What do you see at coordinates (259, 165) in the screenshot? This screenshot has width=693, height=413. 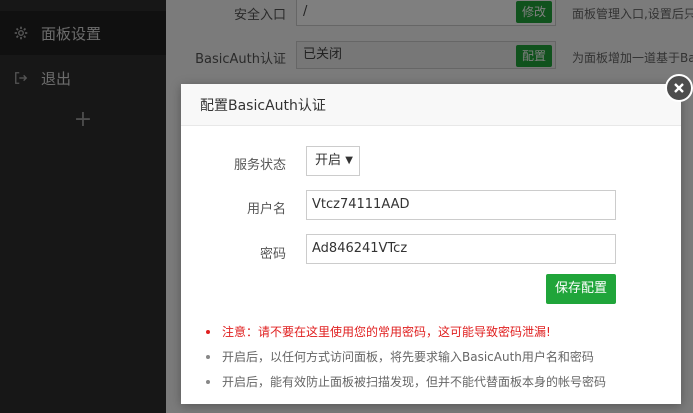 I see `status-label: 服务状态` at bounding box center [259, 165].